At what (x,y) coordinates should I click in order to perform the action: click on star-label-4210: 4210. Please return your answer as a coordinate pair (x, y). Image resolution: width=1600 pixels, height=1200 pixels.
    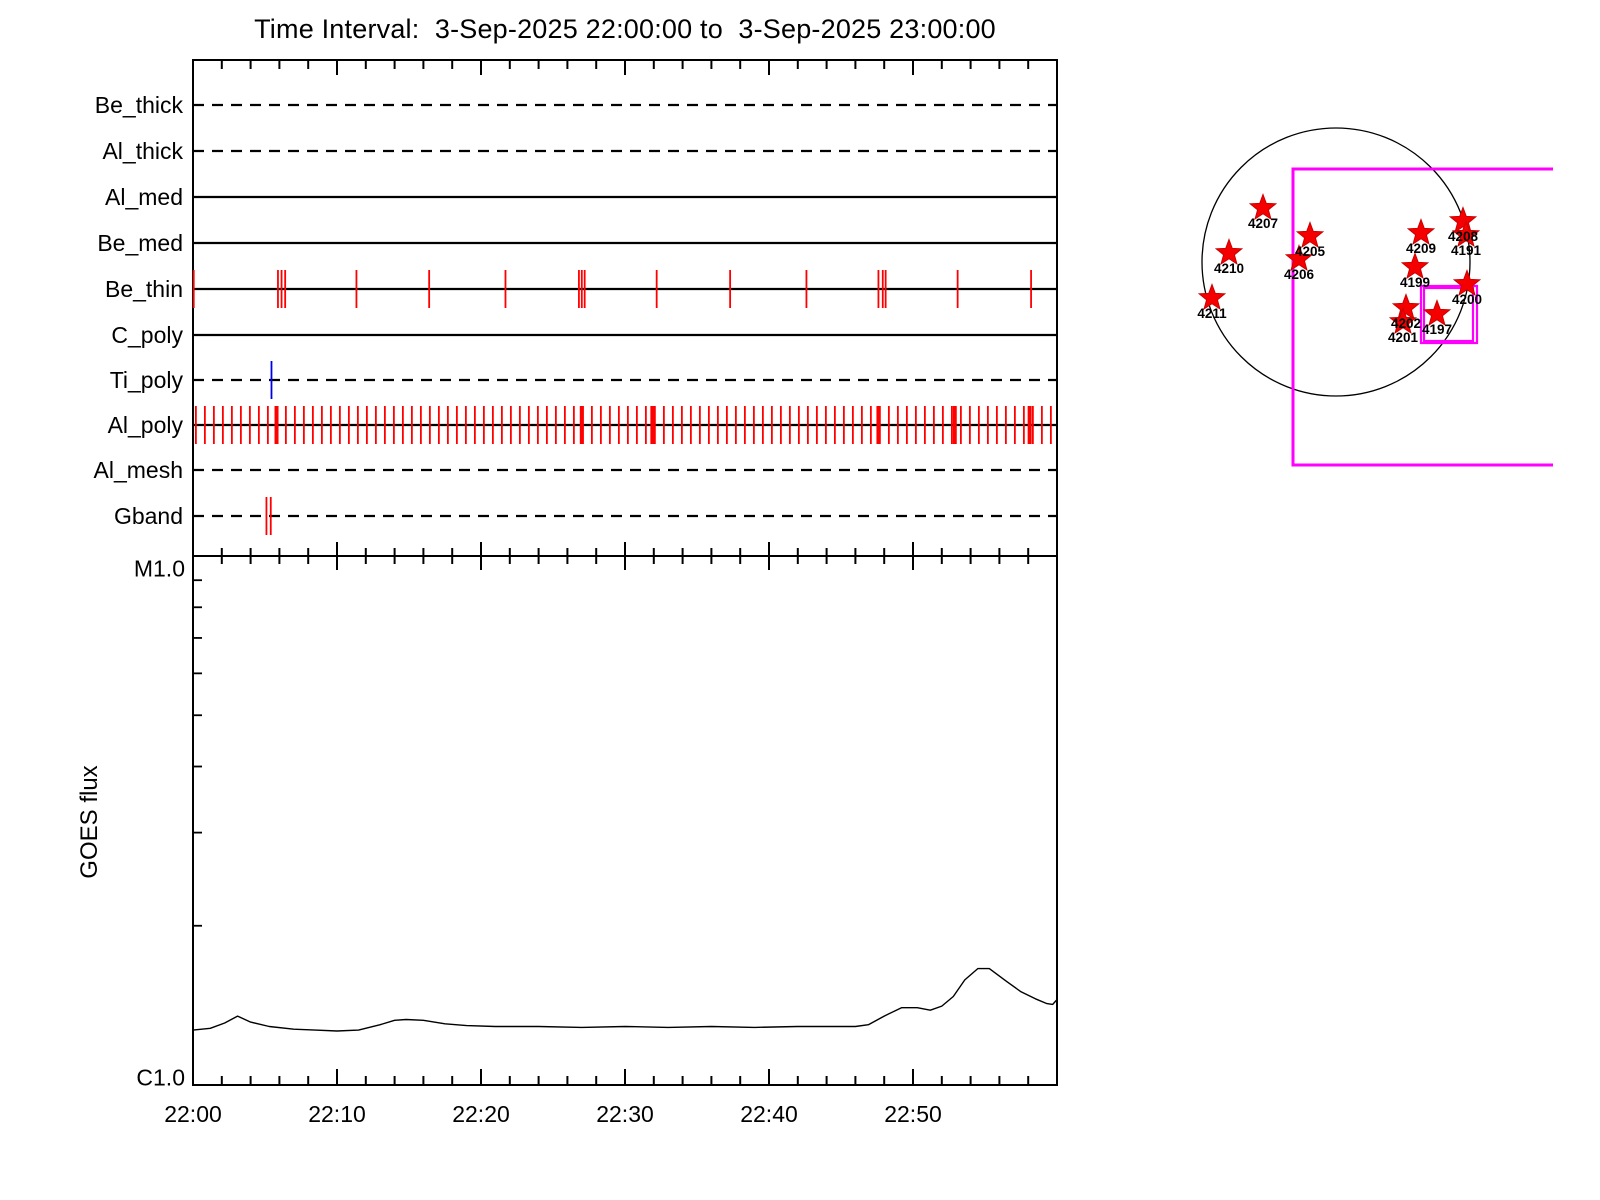
    Looking at the image, I should click on (1229, 268).